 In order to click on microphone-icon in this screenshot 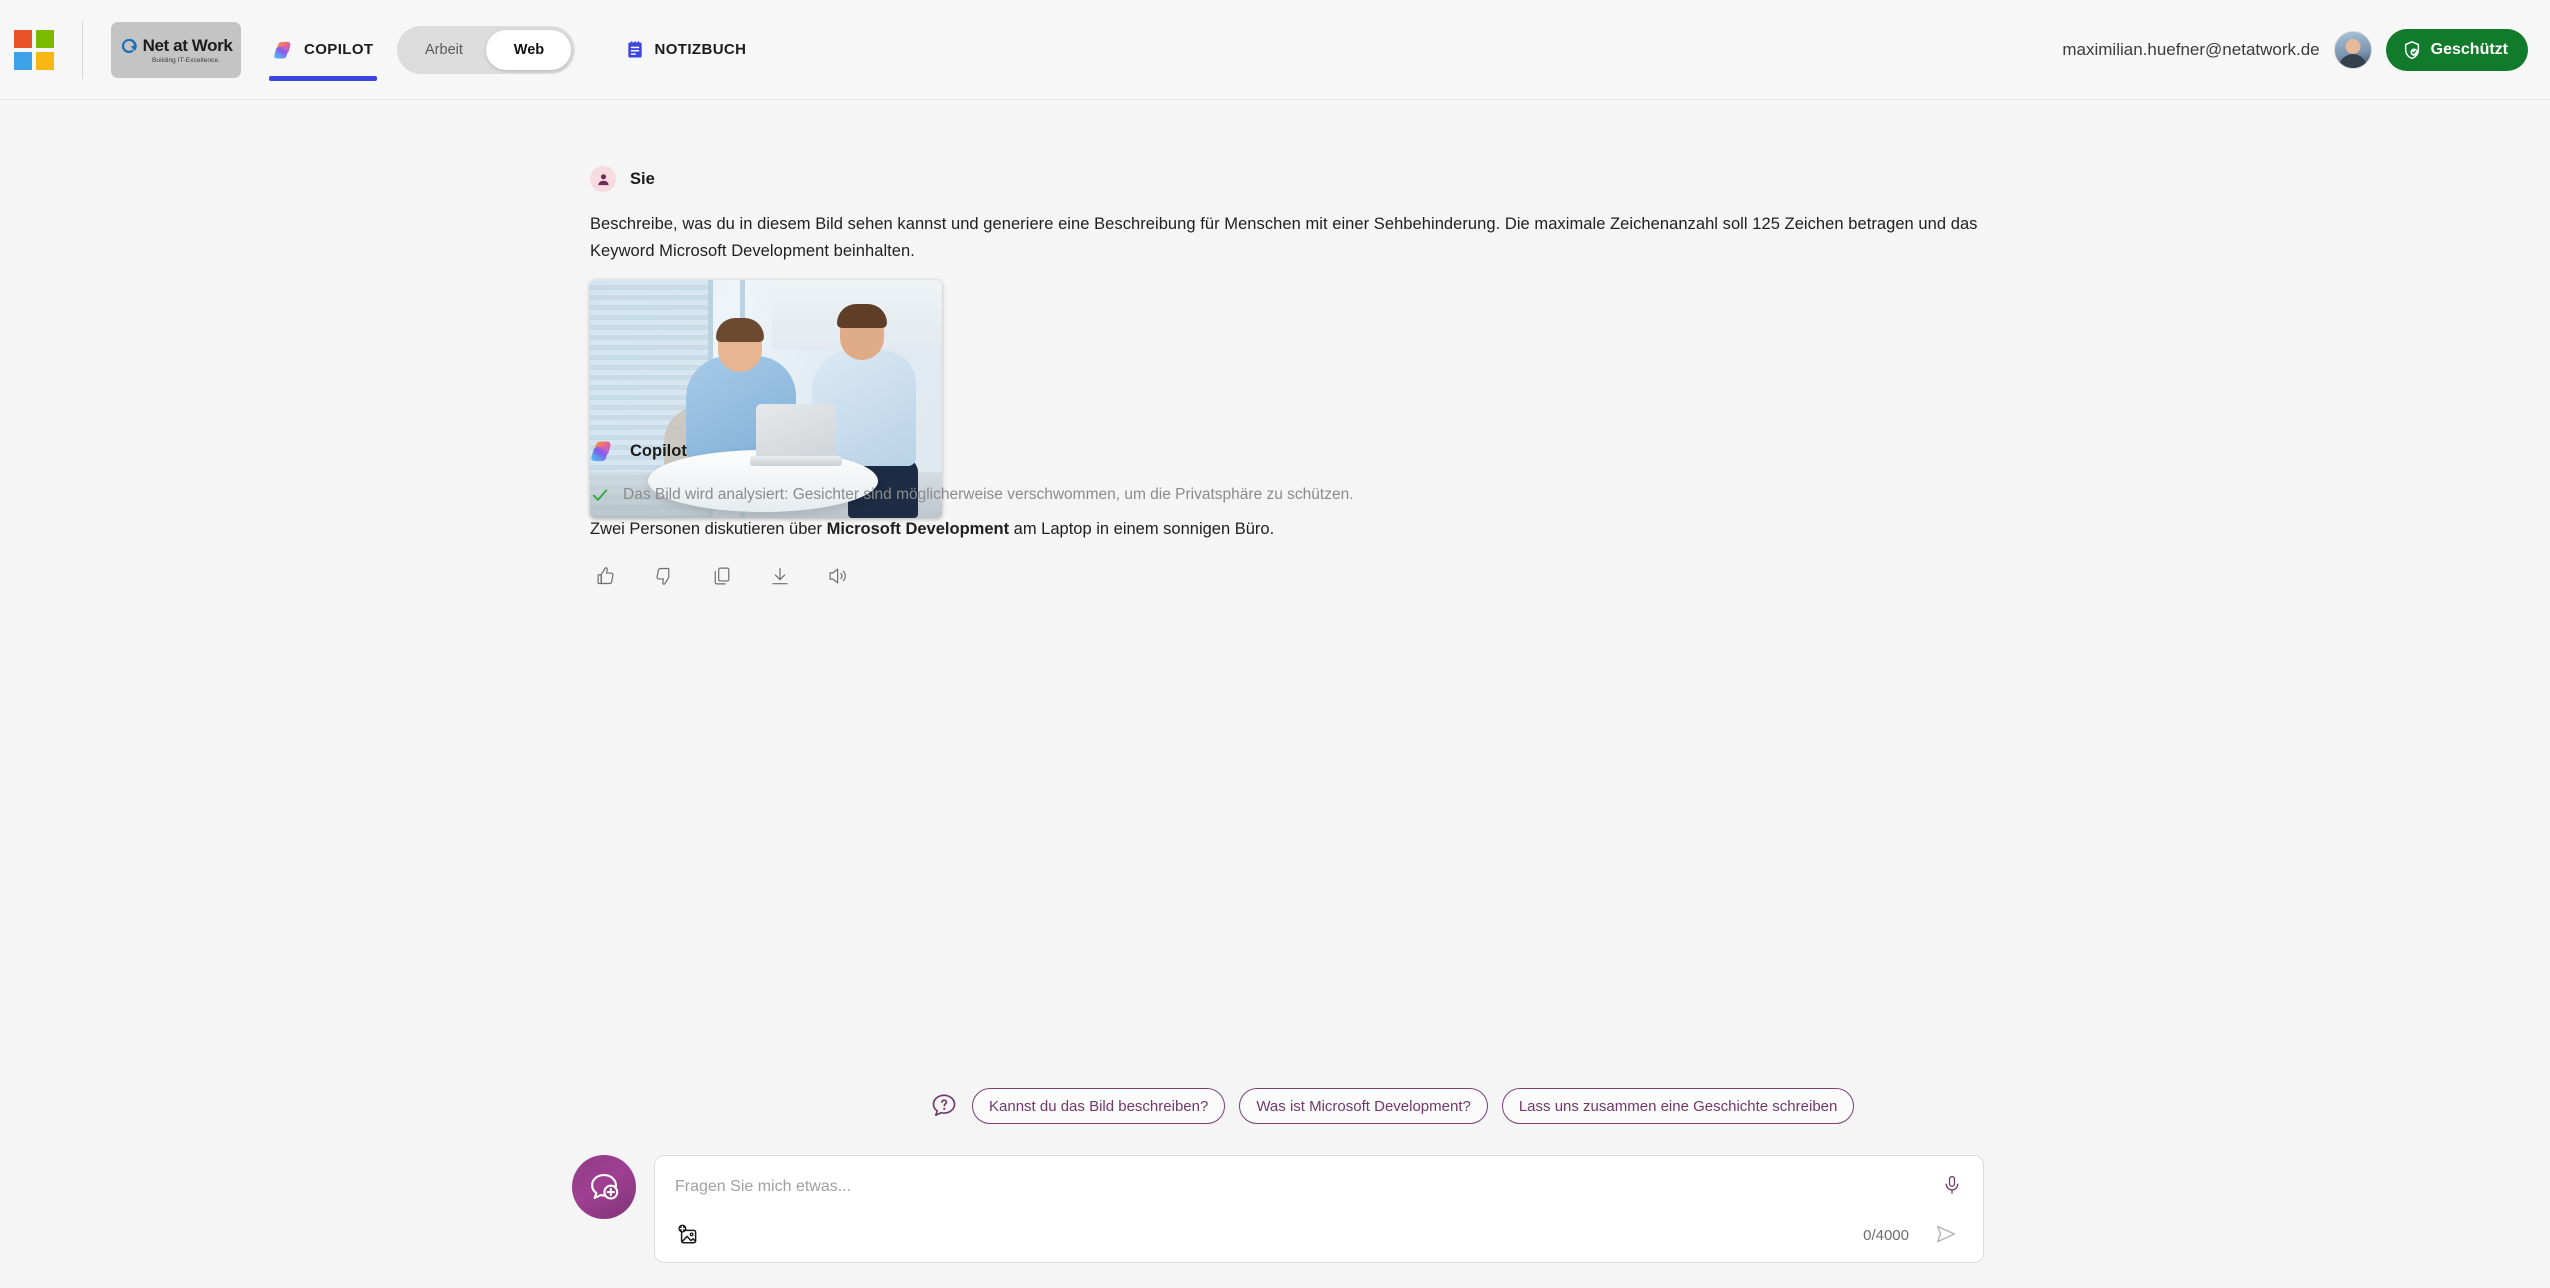, I will do `click(1952, 1184)`.